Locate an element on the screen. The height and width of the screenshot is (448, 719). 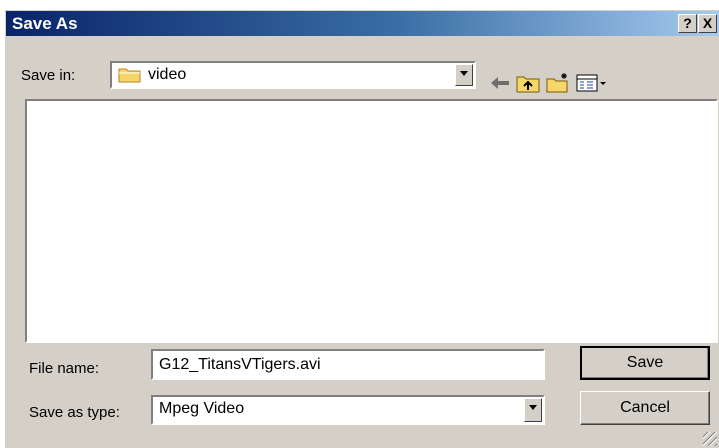
folder-icon is located at coordinates (129, 75).